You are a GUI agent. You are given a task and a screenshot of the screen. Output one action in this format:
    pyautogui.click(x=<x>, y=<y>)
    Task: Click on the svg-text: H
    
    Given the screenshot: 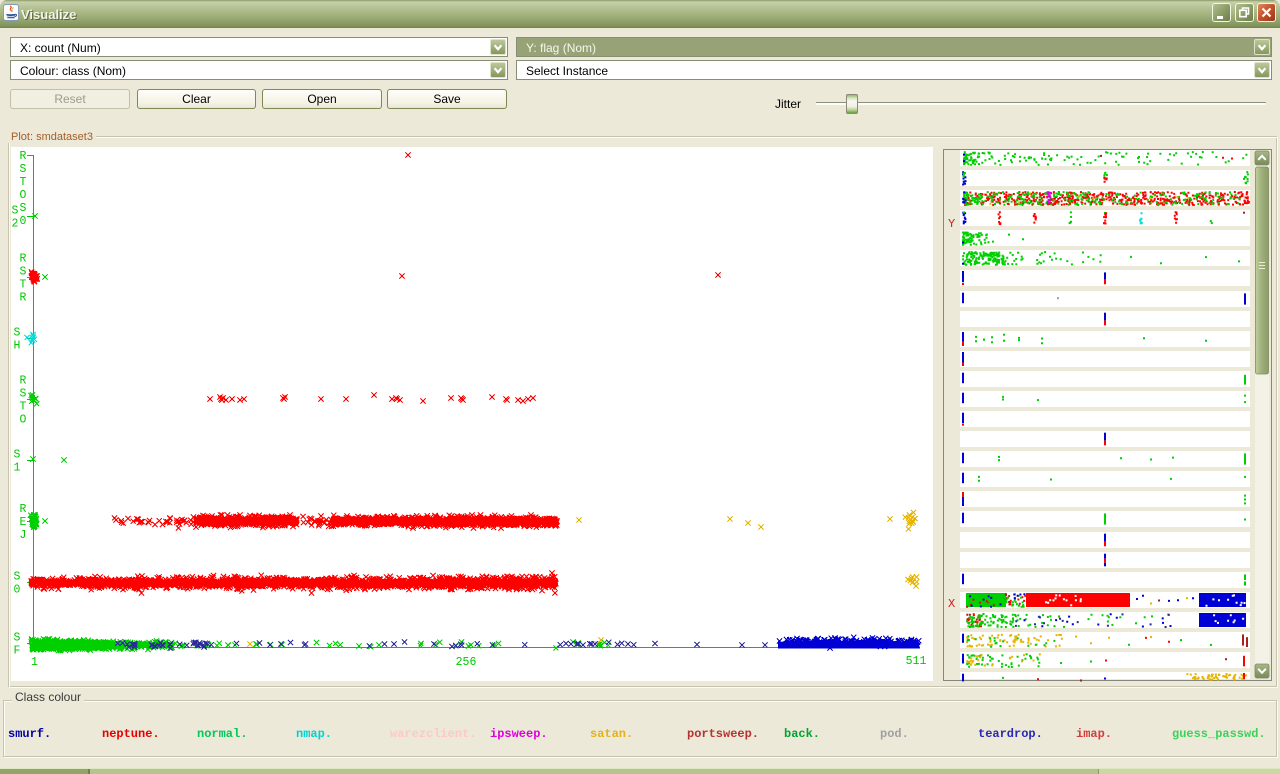 What is the action you would take?
    pyautogui.click(x=17, y=346)
    